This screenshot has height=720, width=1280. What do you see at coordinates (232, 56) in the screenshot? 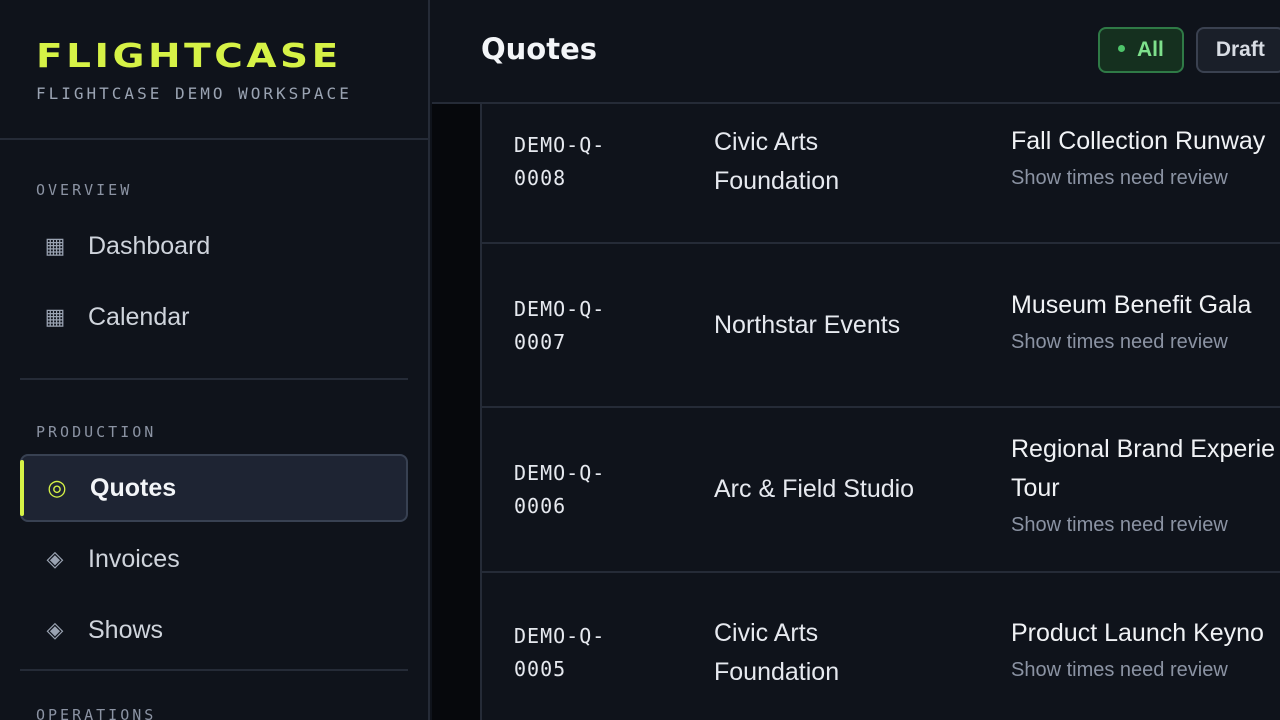
I see `brand-logo: FLIGHTCASE` at bounding box center [232, 56].